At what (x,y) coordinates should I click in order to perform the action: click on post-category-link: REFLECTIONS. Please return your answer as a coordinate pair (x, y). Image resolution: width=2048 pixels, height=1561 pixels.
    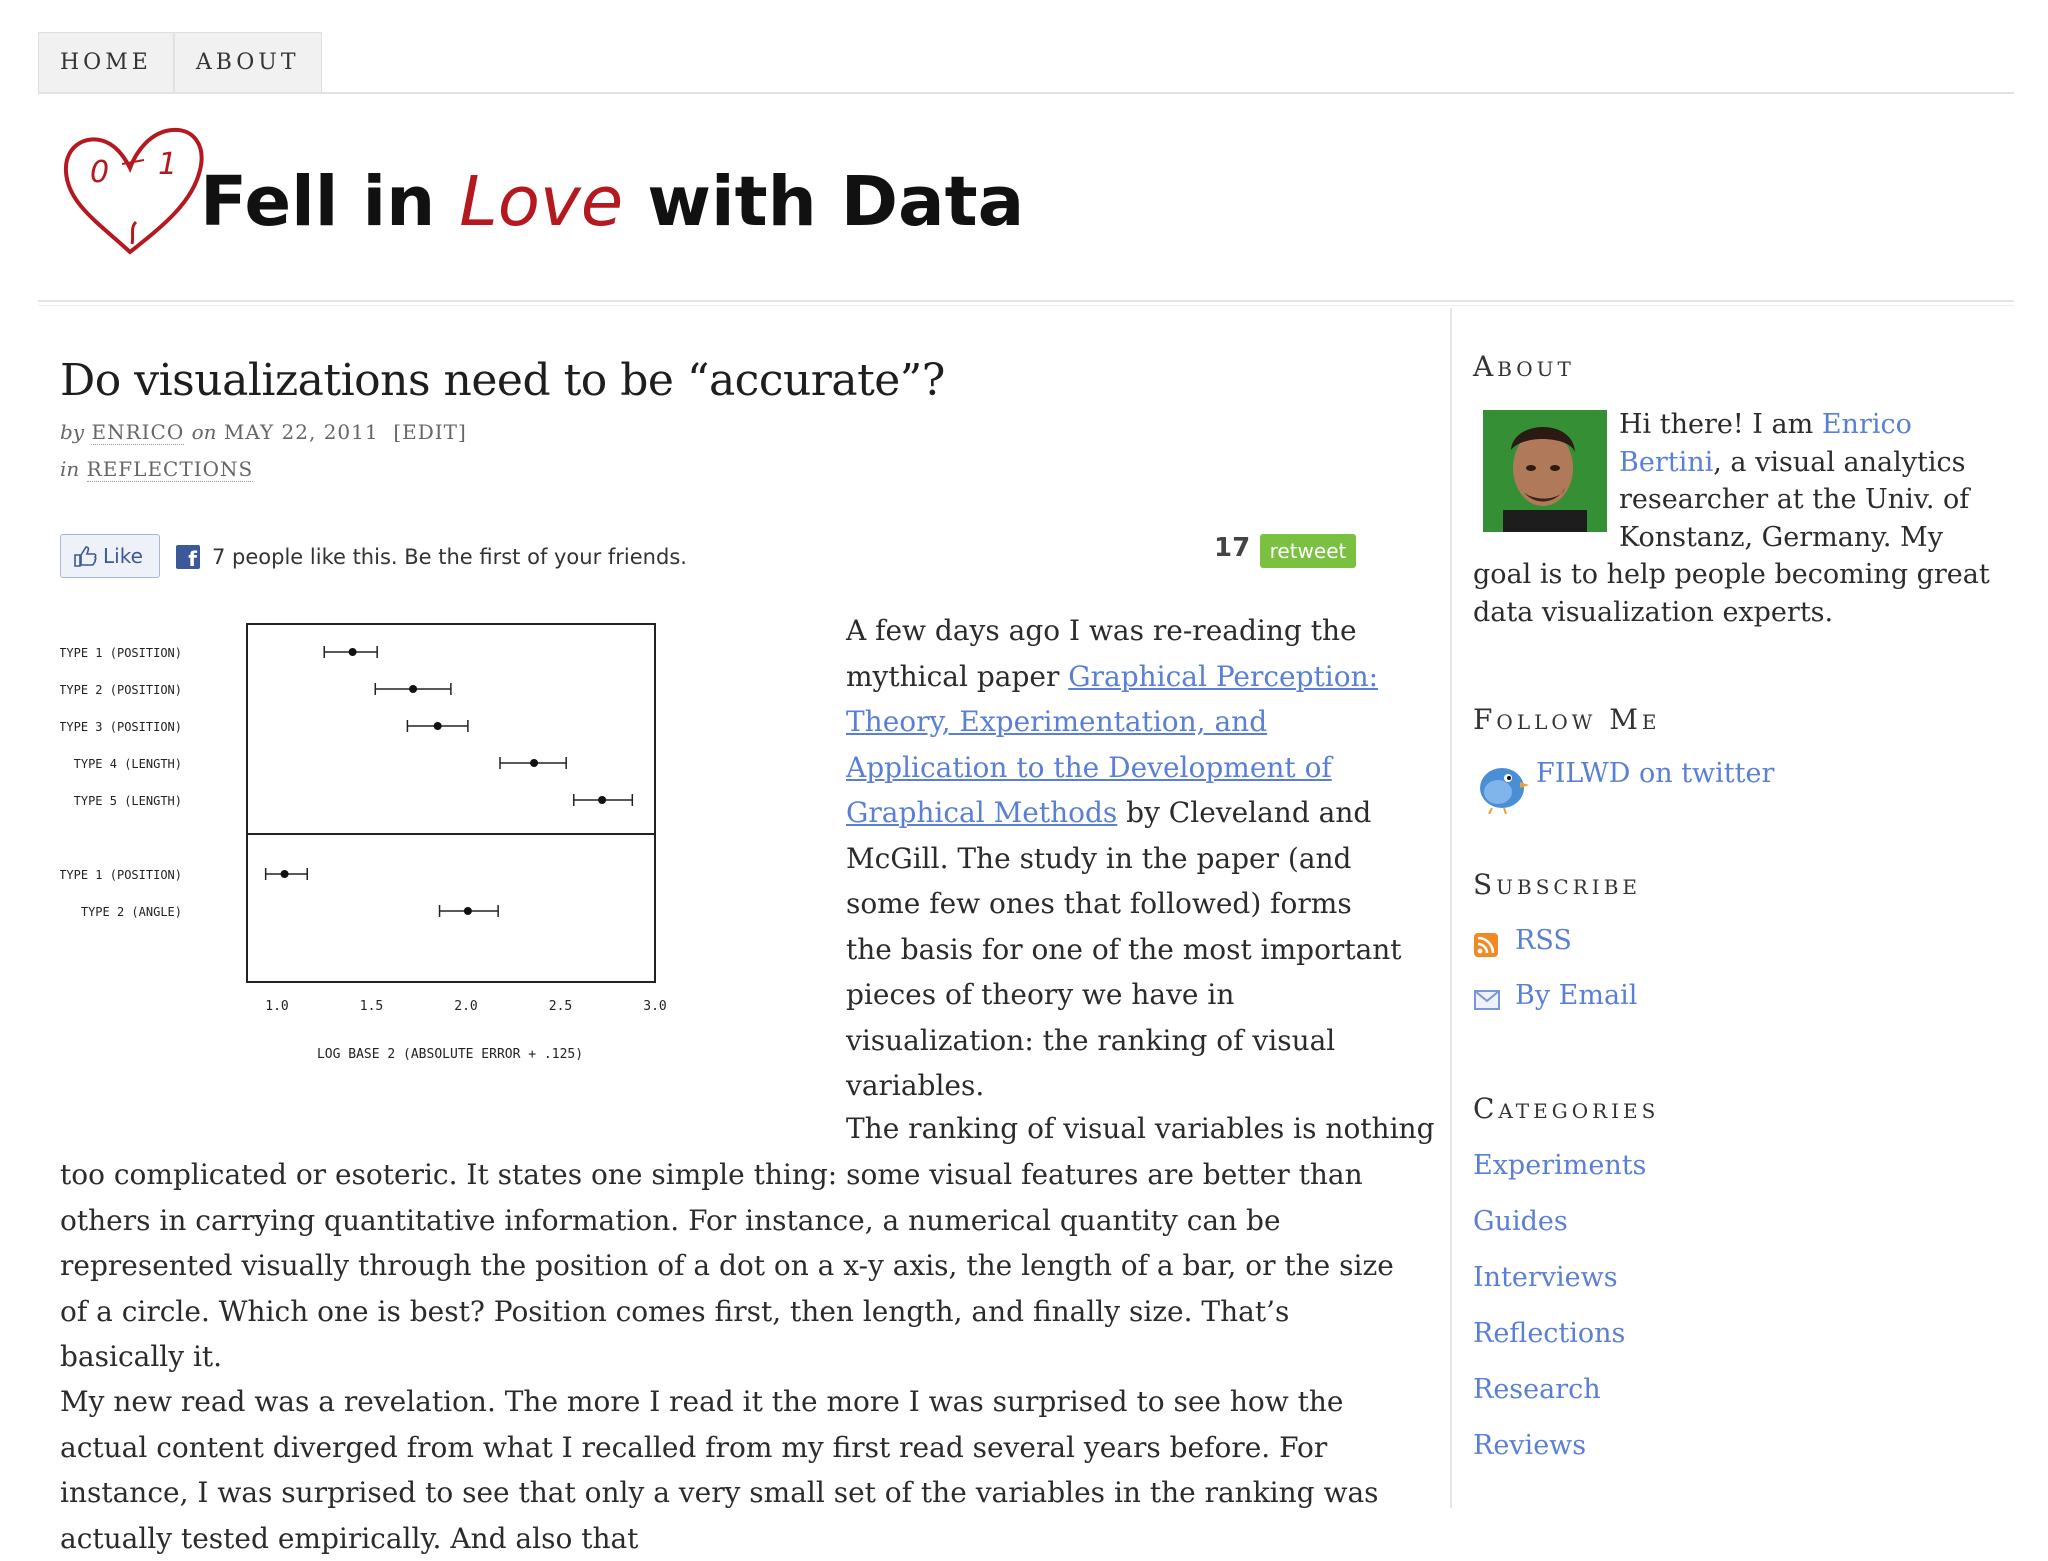
    Looking at the image, I should click on (170, 469).